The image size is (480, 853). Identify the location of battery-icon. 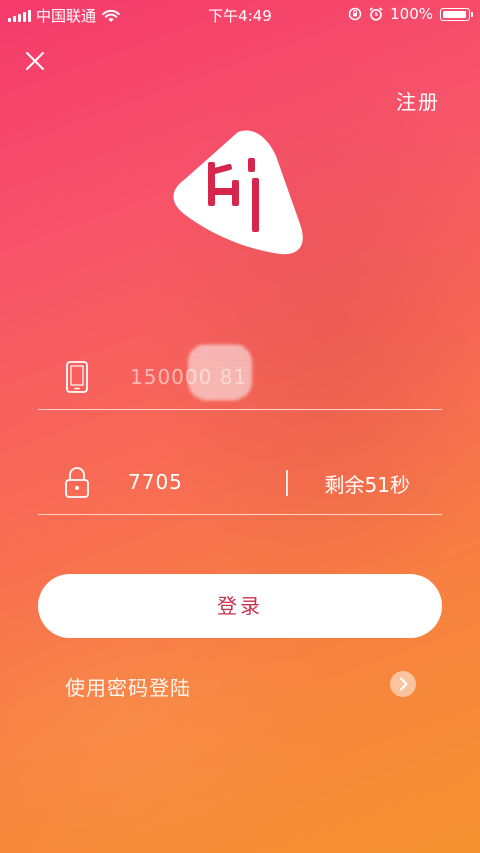
(456, 14).